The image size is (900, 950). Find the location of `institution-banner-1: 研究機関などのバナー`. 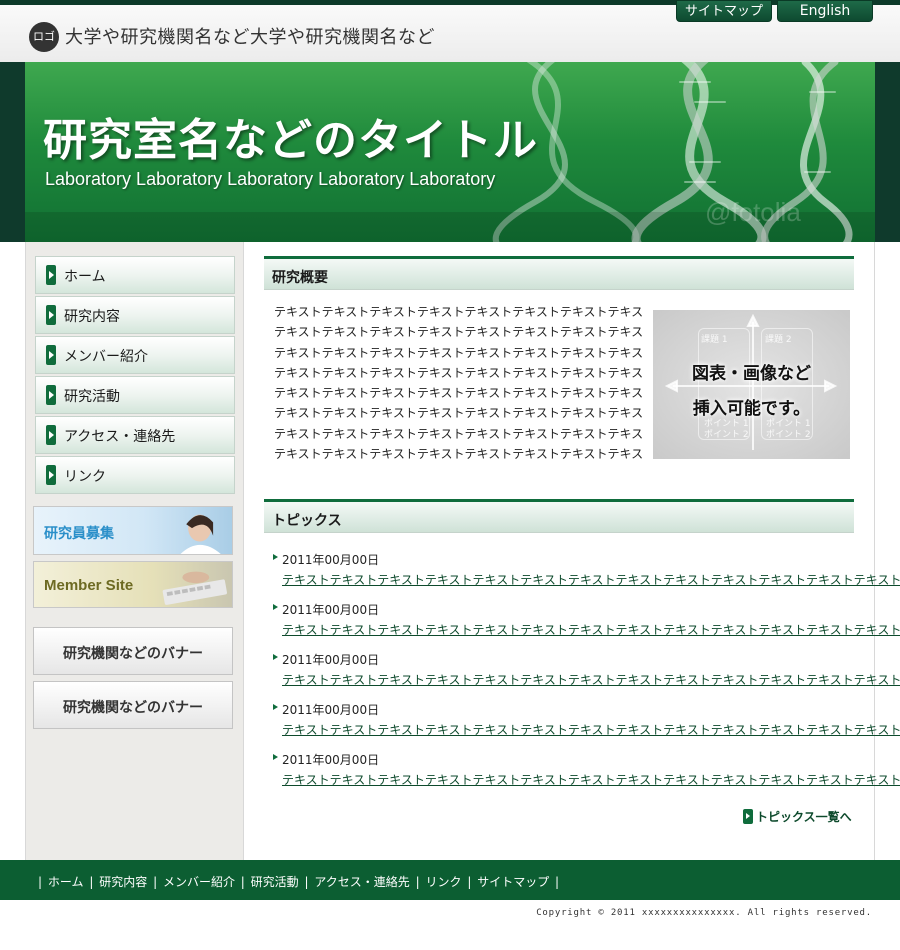

institution-banner-1: 研究機関などのバナー is located at coordinates (133, 651).